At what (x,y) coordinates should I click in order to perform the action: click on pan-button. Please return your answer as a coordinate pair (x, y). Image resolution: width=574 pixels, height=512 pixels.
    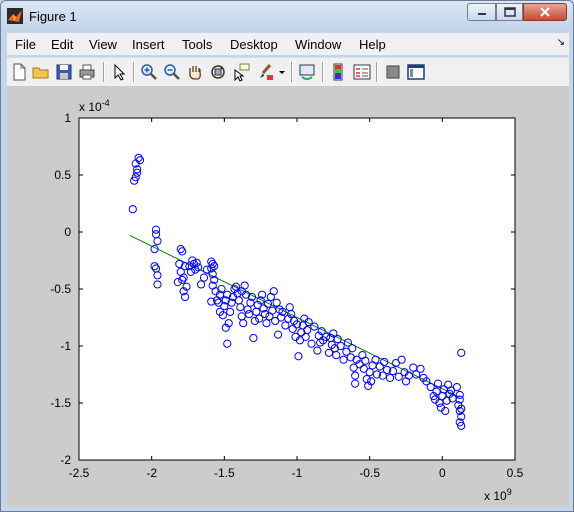
    Looking at the image, I should click on (195, 72).